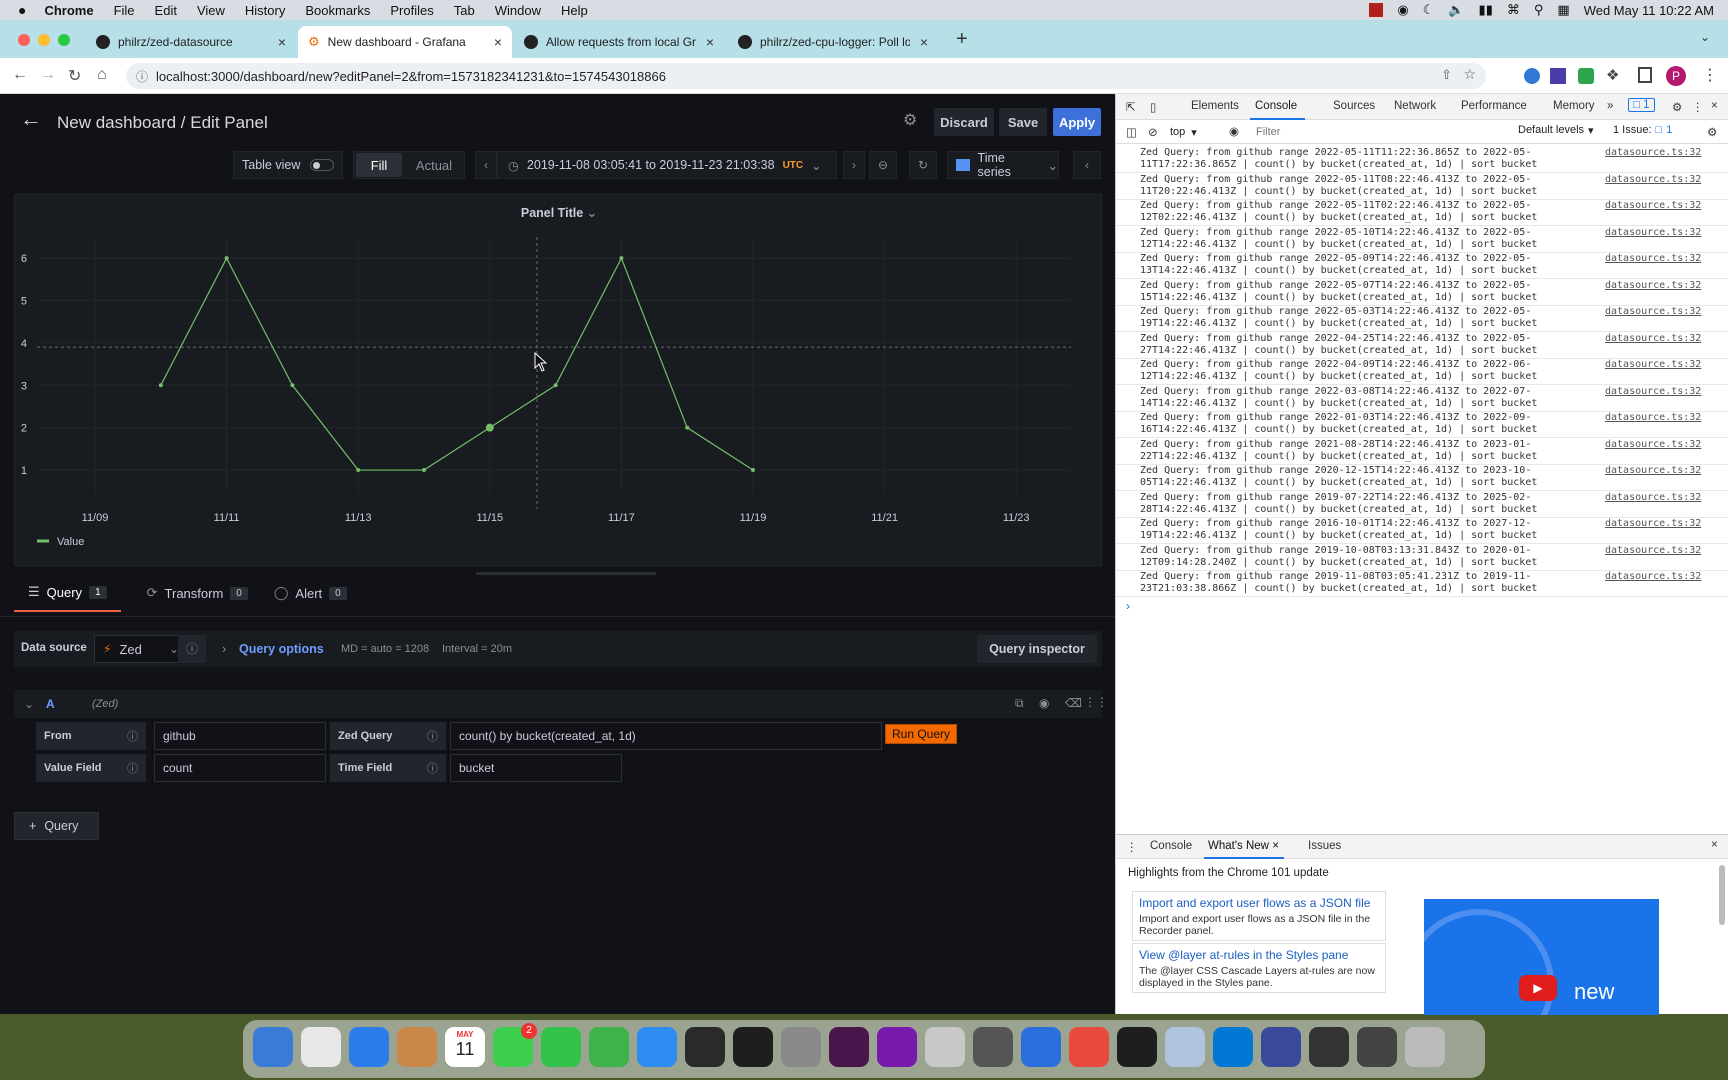 This screenshot has height=1080, width=1728. Describe the element at coordinates (24, 40) in the screenshot. I see `close-window-button` at that location.